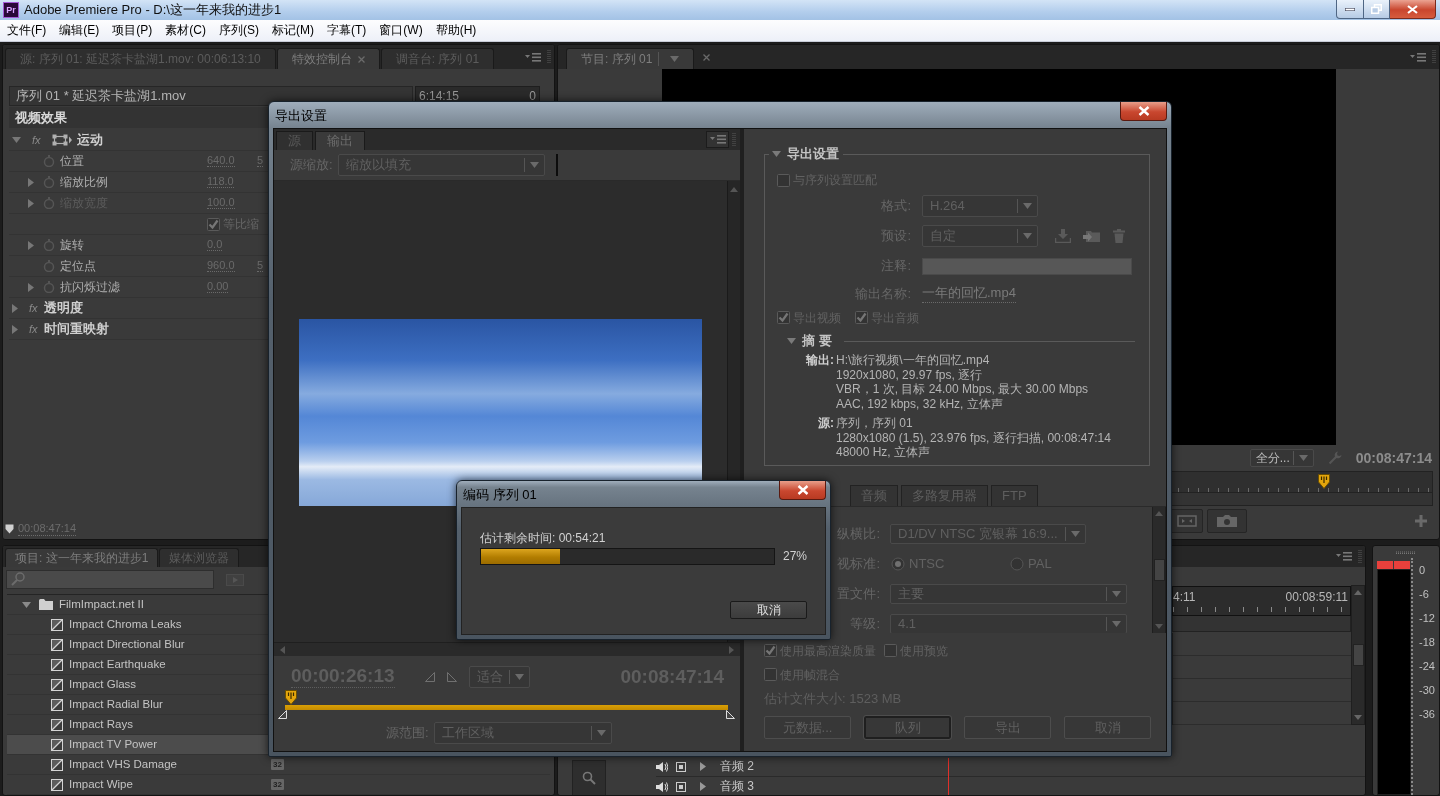  What do you see at coordinates (76, 329) in the screenshot?
I see `effect-name: 时间重映射` at bounding box center [76, 329].